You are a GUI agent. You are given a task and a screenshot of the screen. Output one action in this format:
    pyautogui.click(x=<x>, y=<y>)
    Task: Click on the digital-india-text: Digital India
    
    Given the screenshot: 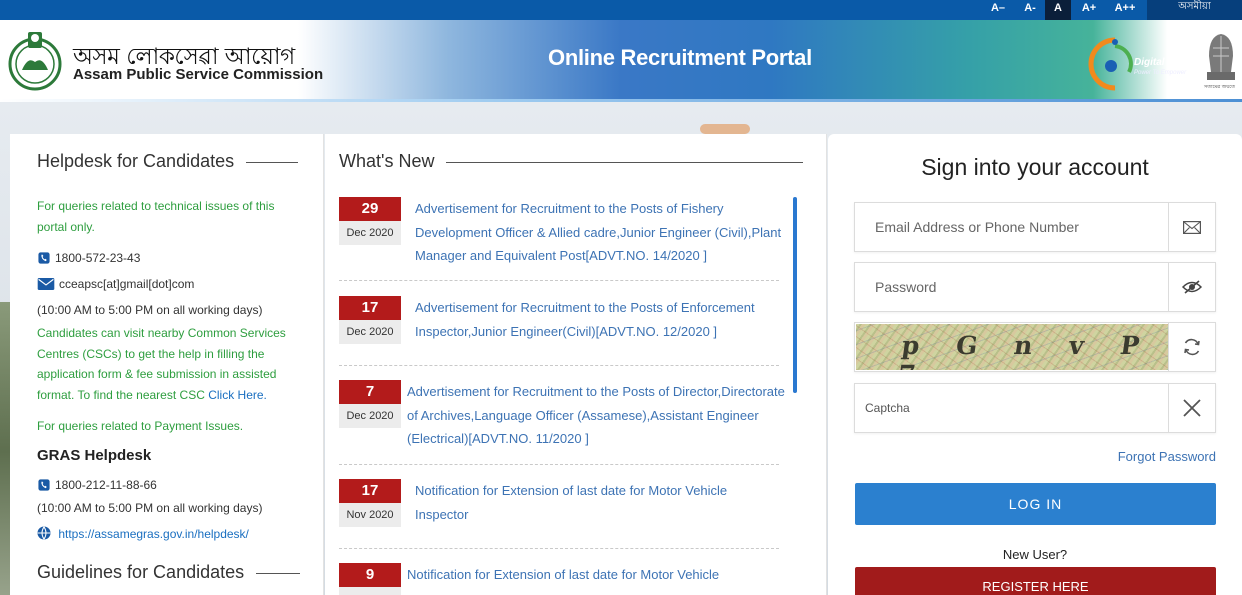 What is the action you would take?
    pyautogui.click(x=1162, y=62)
    